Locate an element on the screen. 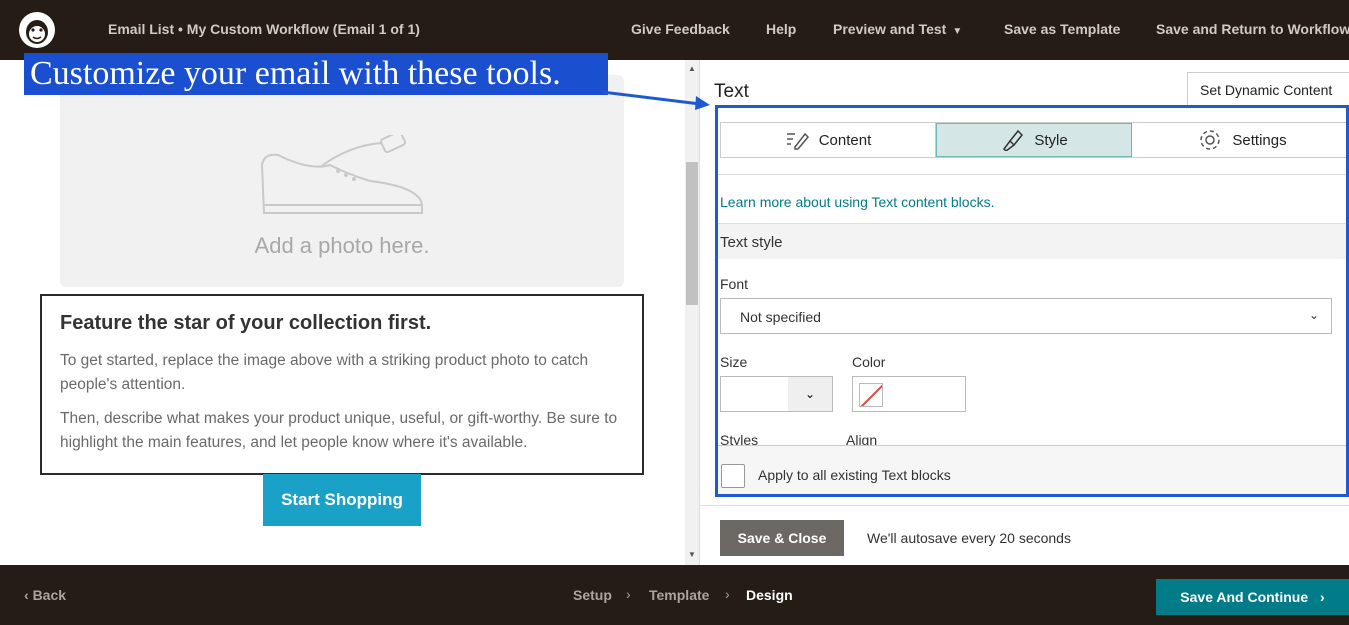 This screenshot has height=625, width=1349. divider is located at coordinates (1032, 174).